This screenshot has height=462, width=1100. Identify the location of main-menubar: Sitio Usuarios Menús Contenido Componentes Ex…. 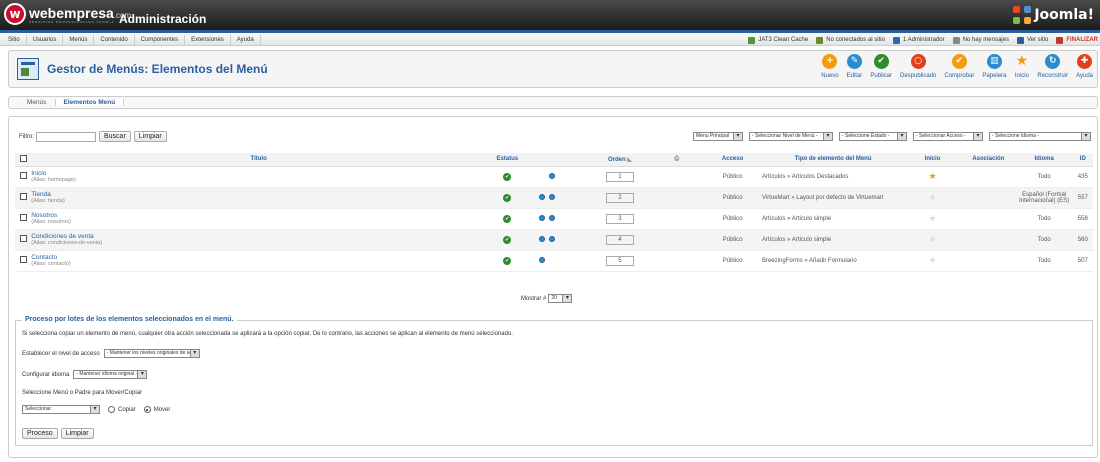
(550, 38).